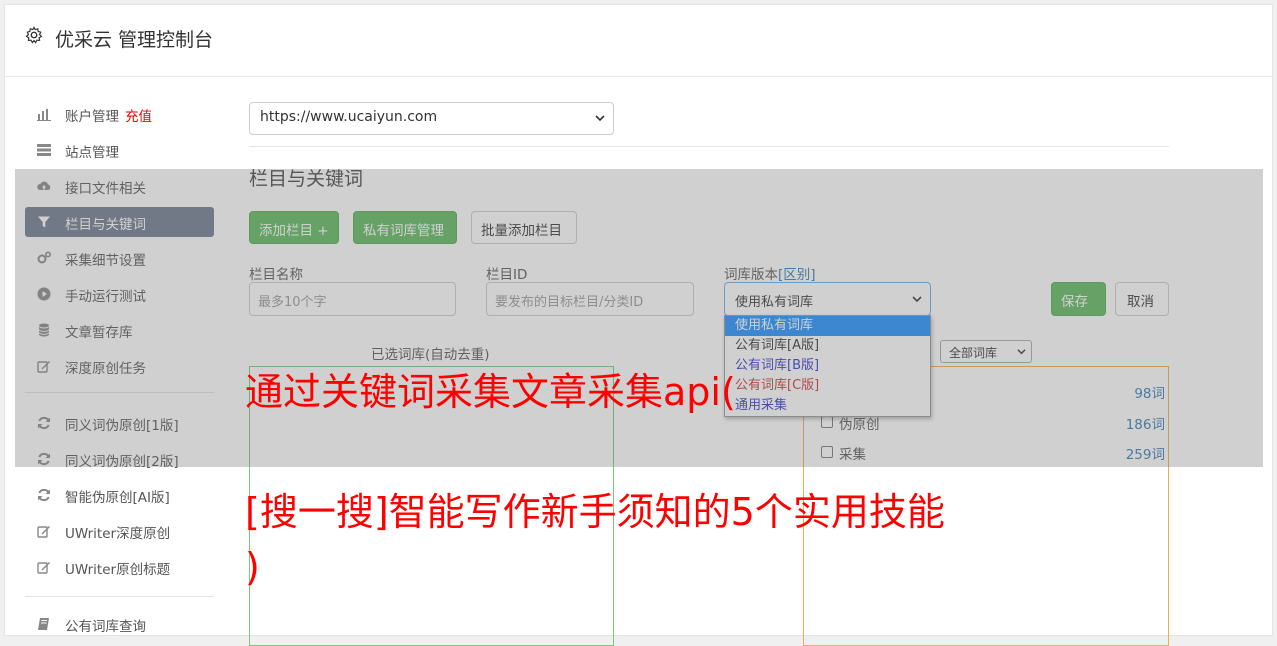 This screenshot has height=646, width=1277. I want to click on gear-icon, so click(34, 35).